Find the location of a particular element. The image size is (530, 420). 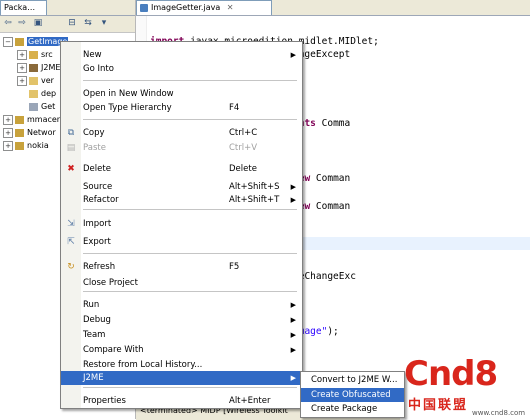

tree-item: dep is located at coordinates (36, 94).